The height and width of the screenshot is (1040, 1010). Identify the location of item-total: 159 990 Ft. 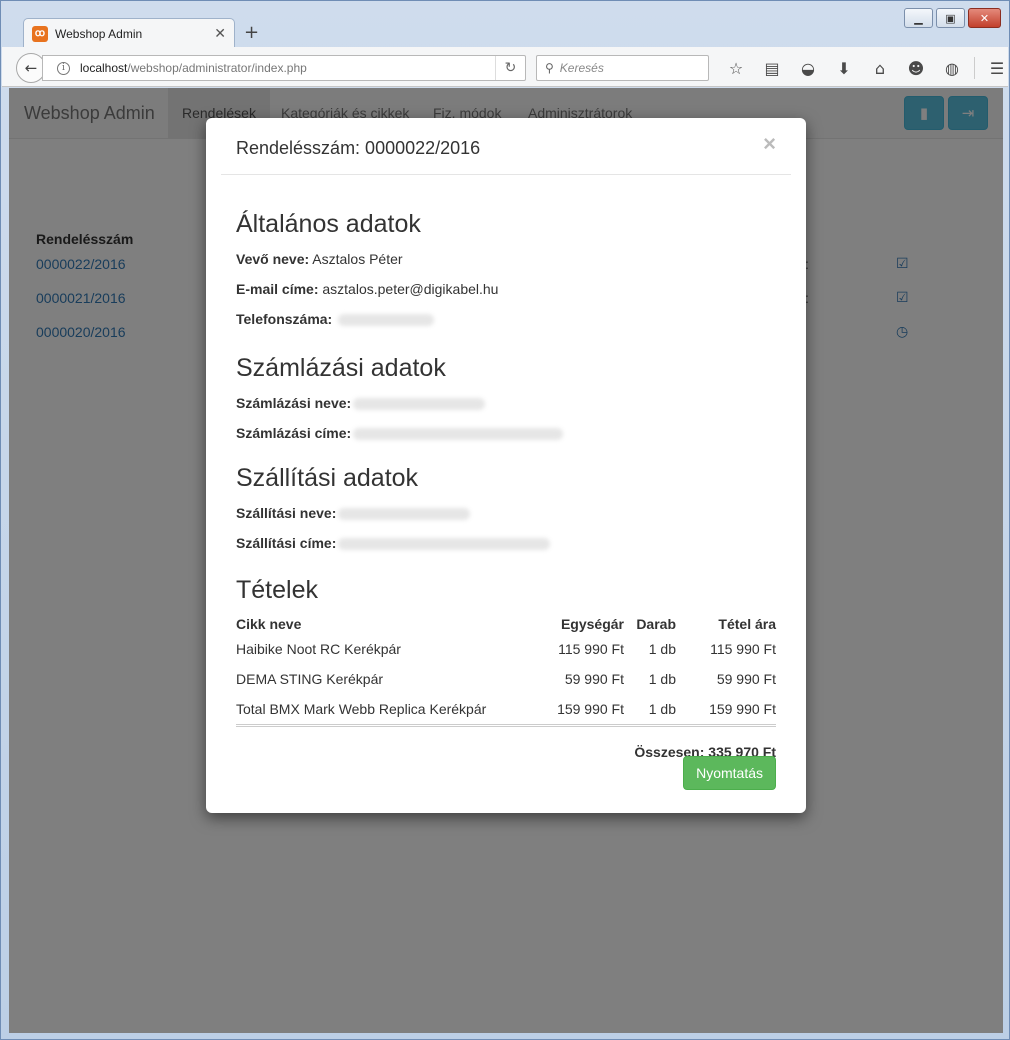
(726, 710).